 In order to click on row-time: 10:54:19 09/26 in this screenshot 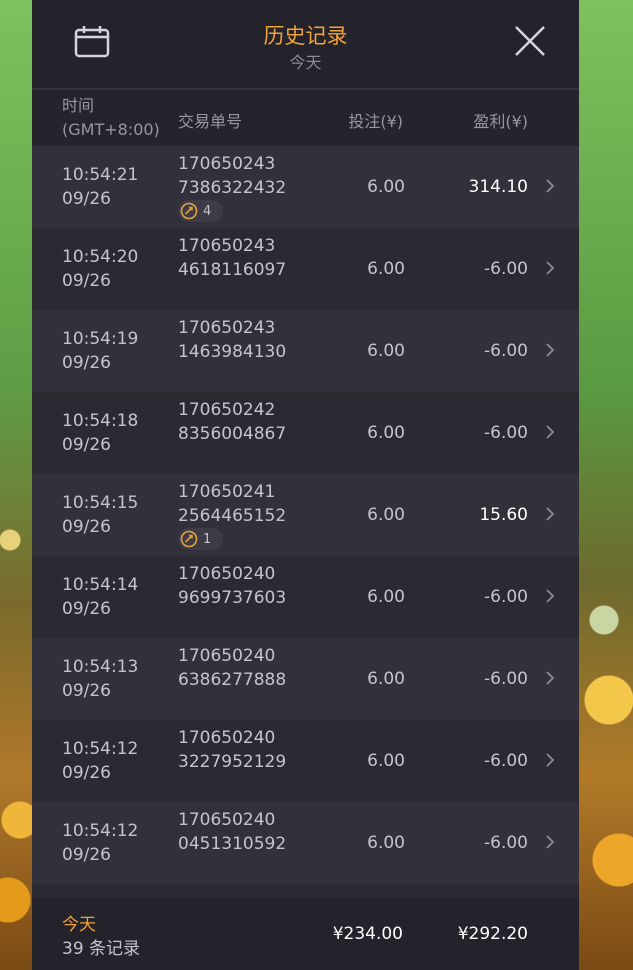, I will do `click(100, 351)`.